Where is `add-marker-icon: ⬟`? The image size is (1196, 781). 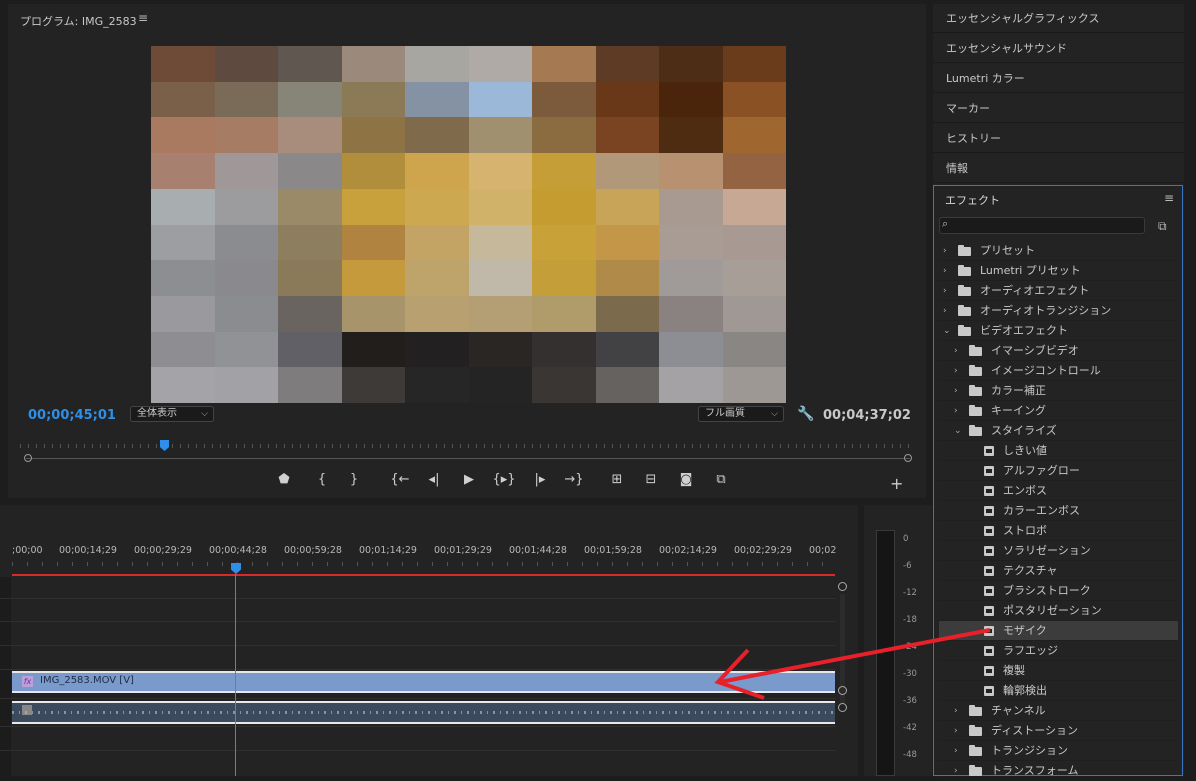 add-marker-icon: ⬟ is located at coordinates (284, 479).